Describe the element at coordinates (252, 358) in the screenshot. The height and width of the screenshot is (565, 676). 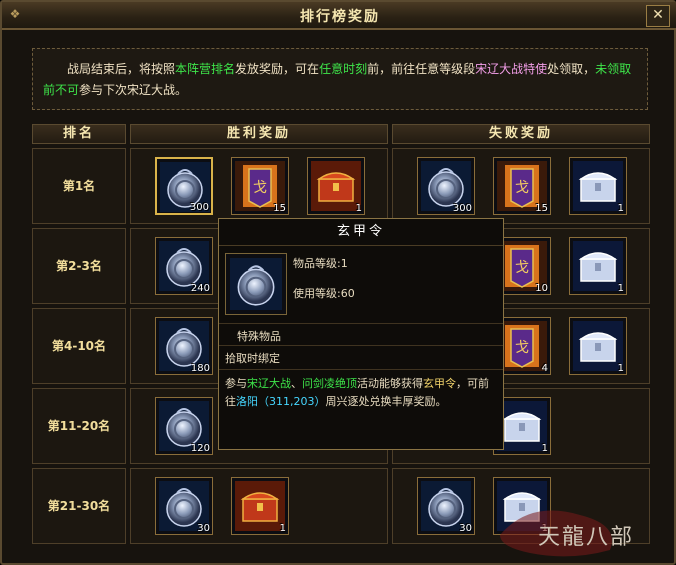
I see `tooltip-binding: 拾取时绑定` at that location.